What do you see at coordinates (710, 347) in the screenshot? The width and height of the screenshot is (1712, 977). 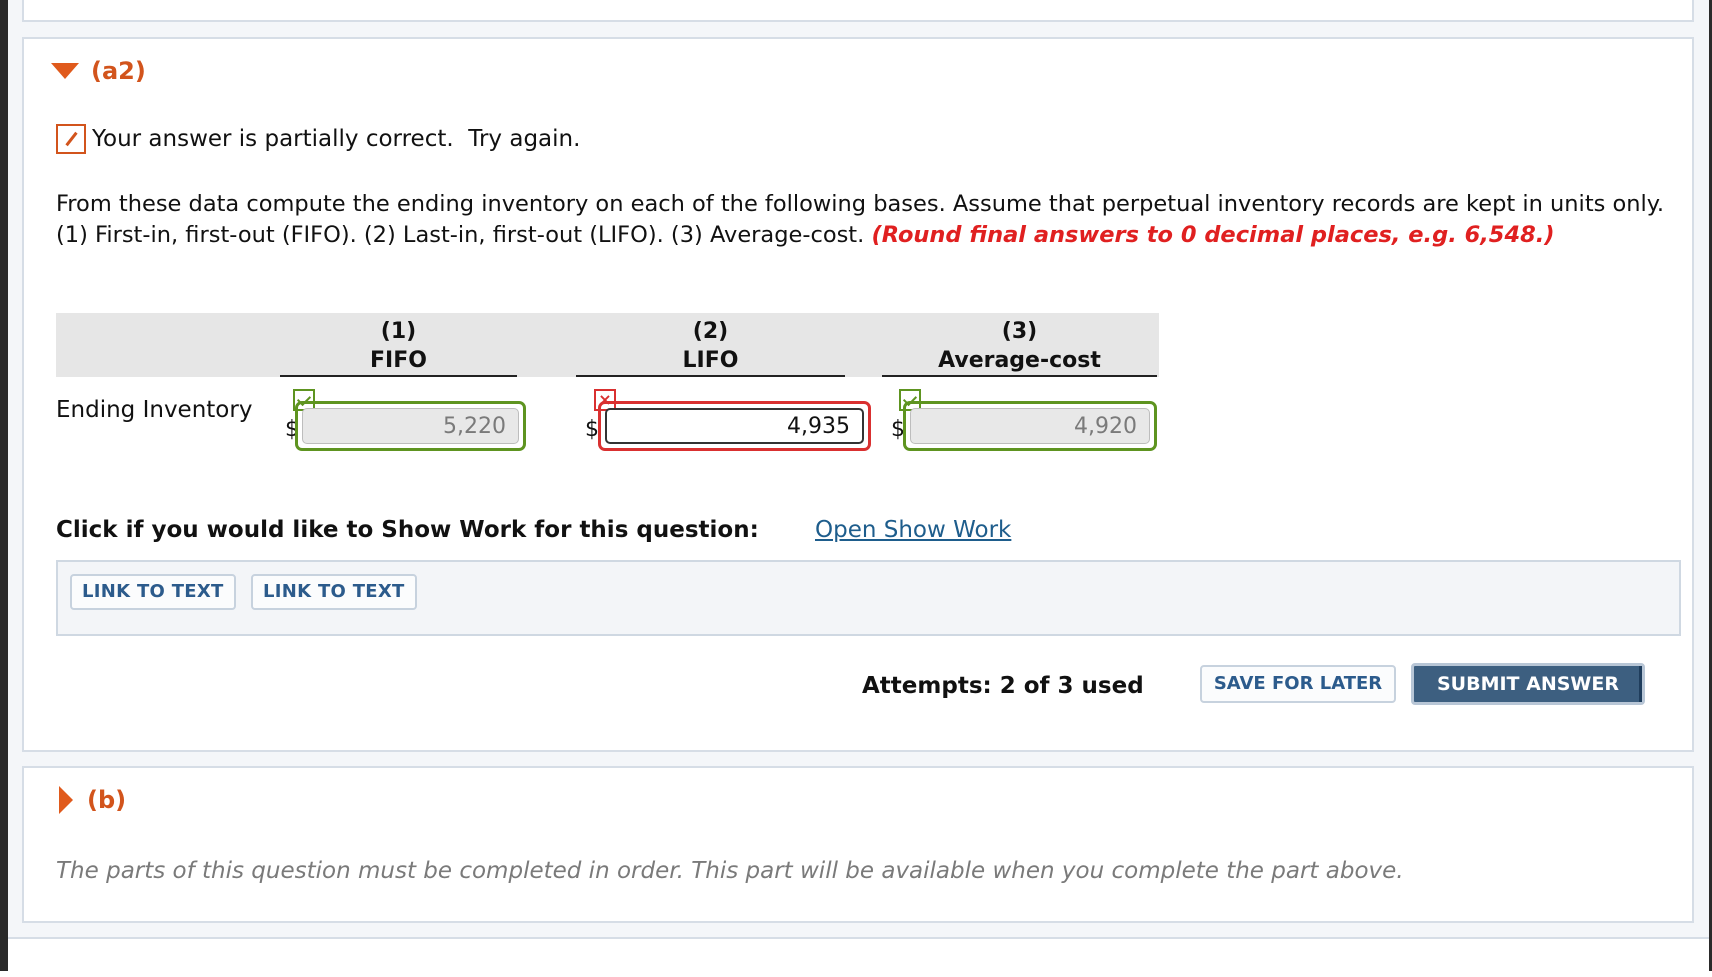 I see `column-header-lifo: (2) LIFO` at bounding box center [710, 347].